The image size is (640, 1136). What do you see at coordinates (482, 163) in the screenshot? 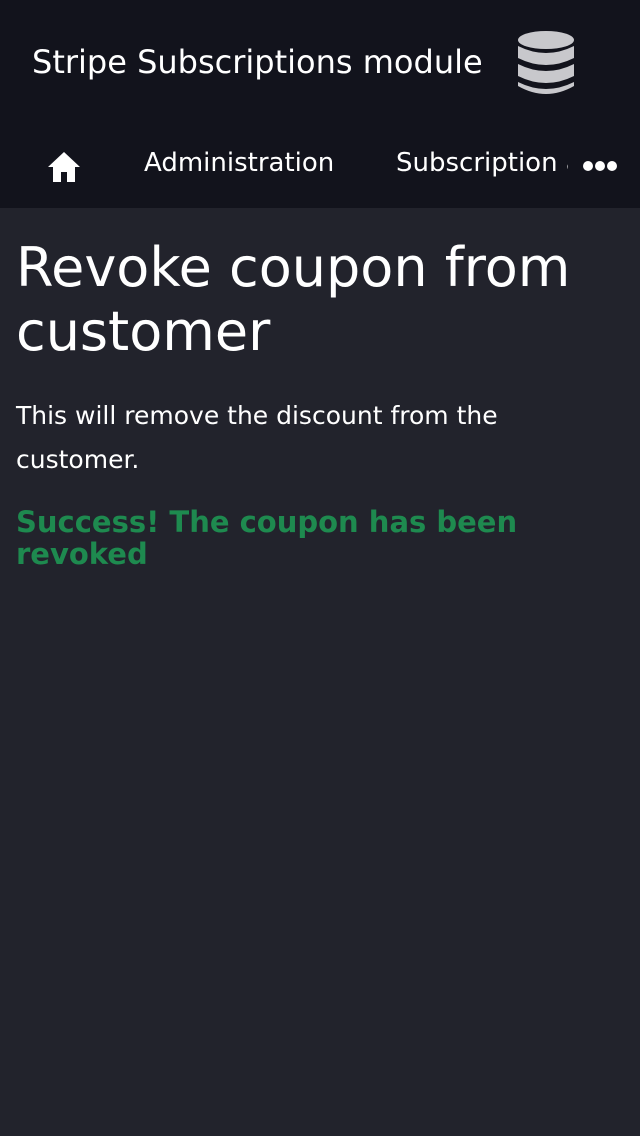
I see `nav-item-subscription-and-billing: Subscription and billing` at bounding box center [482, 163].